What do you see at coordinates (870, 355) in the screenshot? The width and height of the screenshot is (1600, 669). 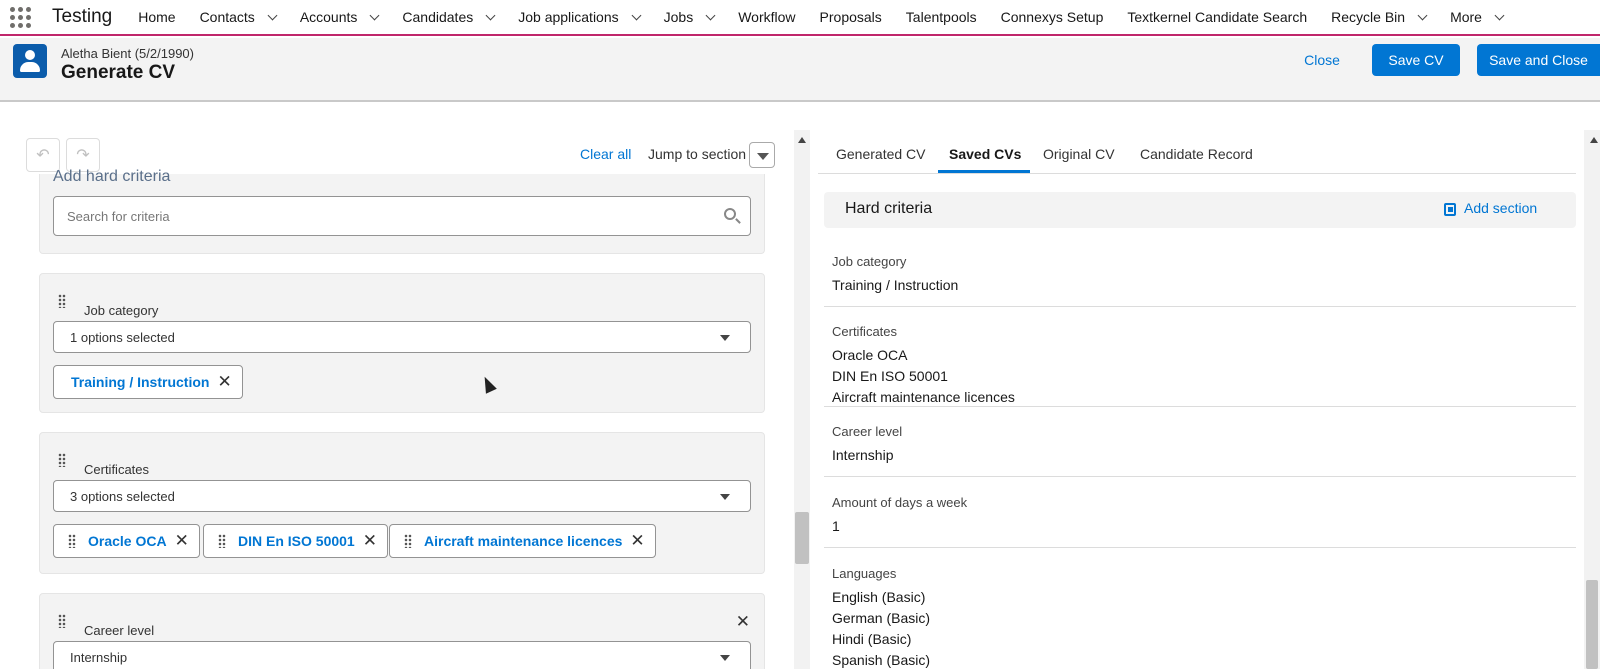 I see `field-value-certificate: Oracle OCA` at bounding box center [870, 355].